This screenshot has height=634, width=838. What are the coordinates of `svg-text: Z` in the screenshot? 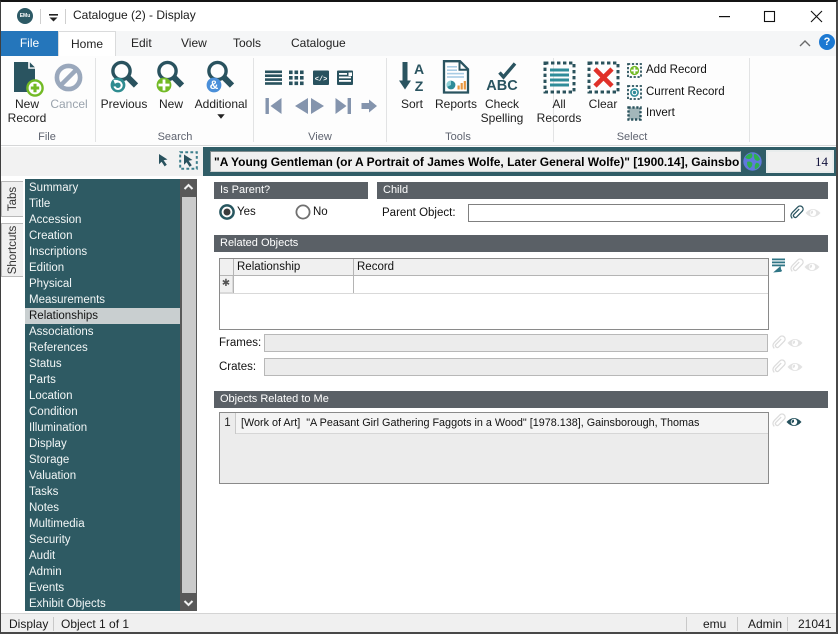 It's located at (419, 85).